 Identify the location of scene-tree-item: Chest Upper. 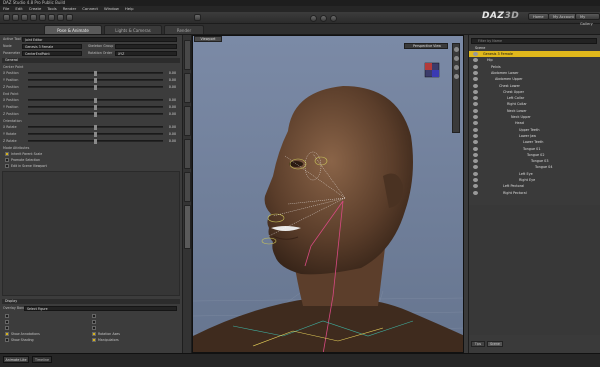
(534, 92).